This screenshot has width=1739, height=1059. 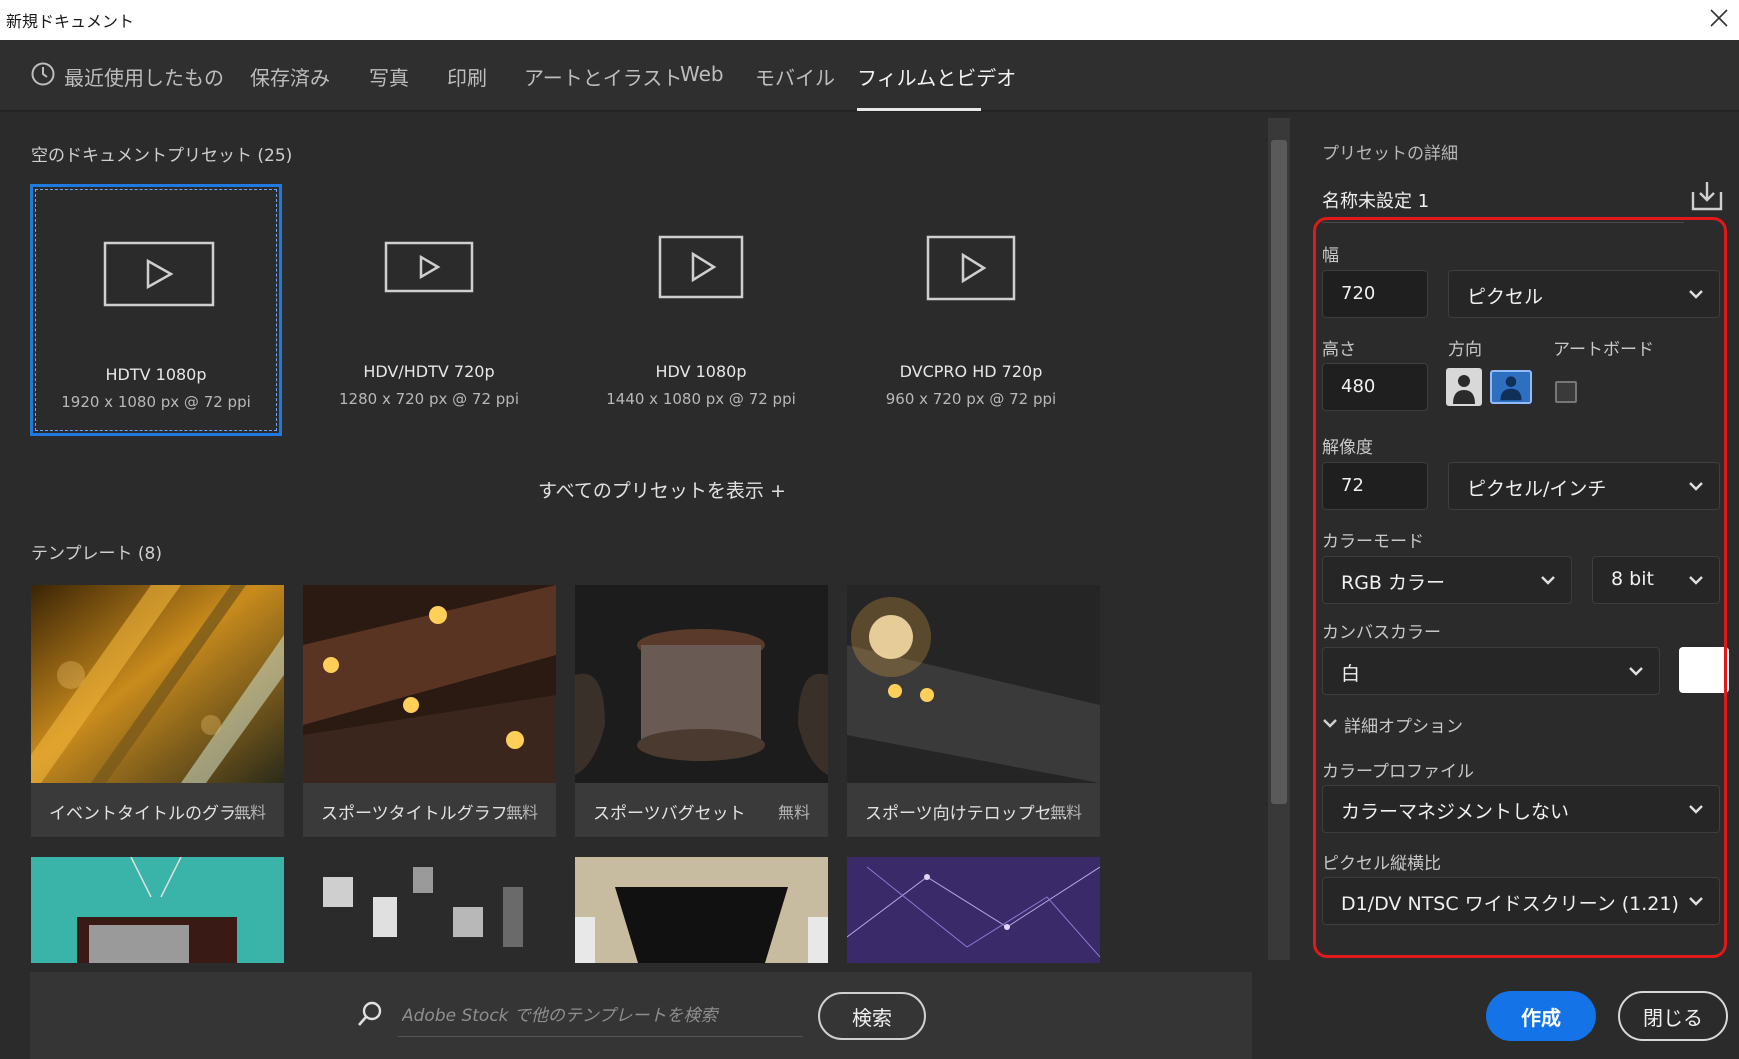 What do you see at coordinates (1584, 486) in the screenshot?
I see `resolution-unit-select: ピクセル/インチ` at bounding box center [1584, 486].